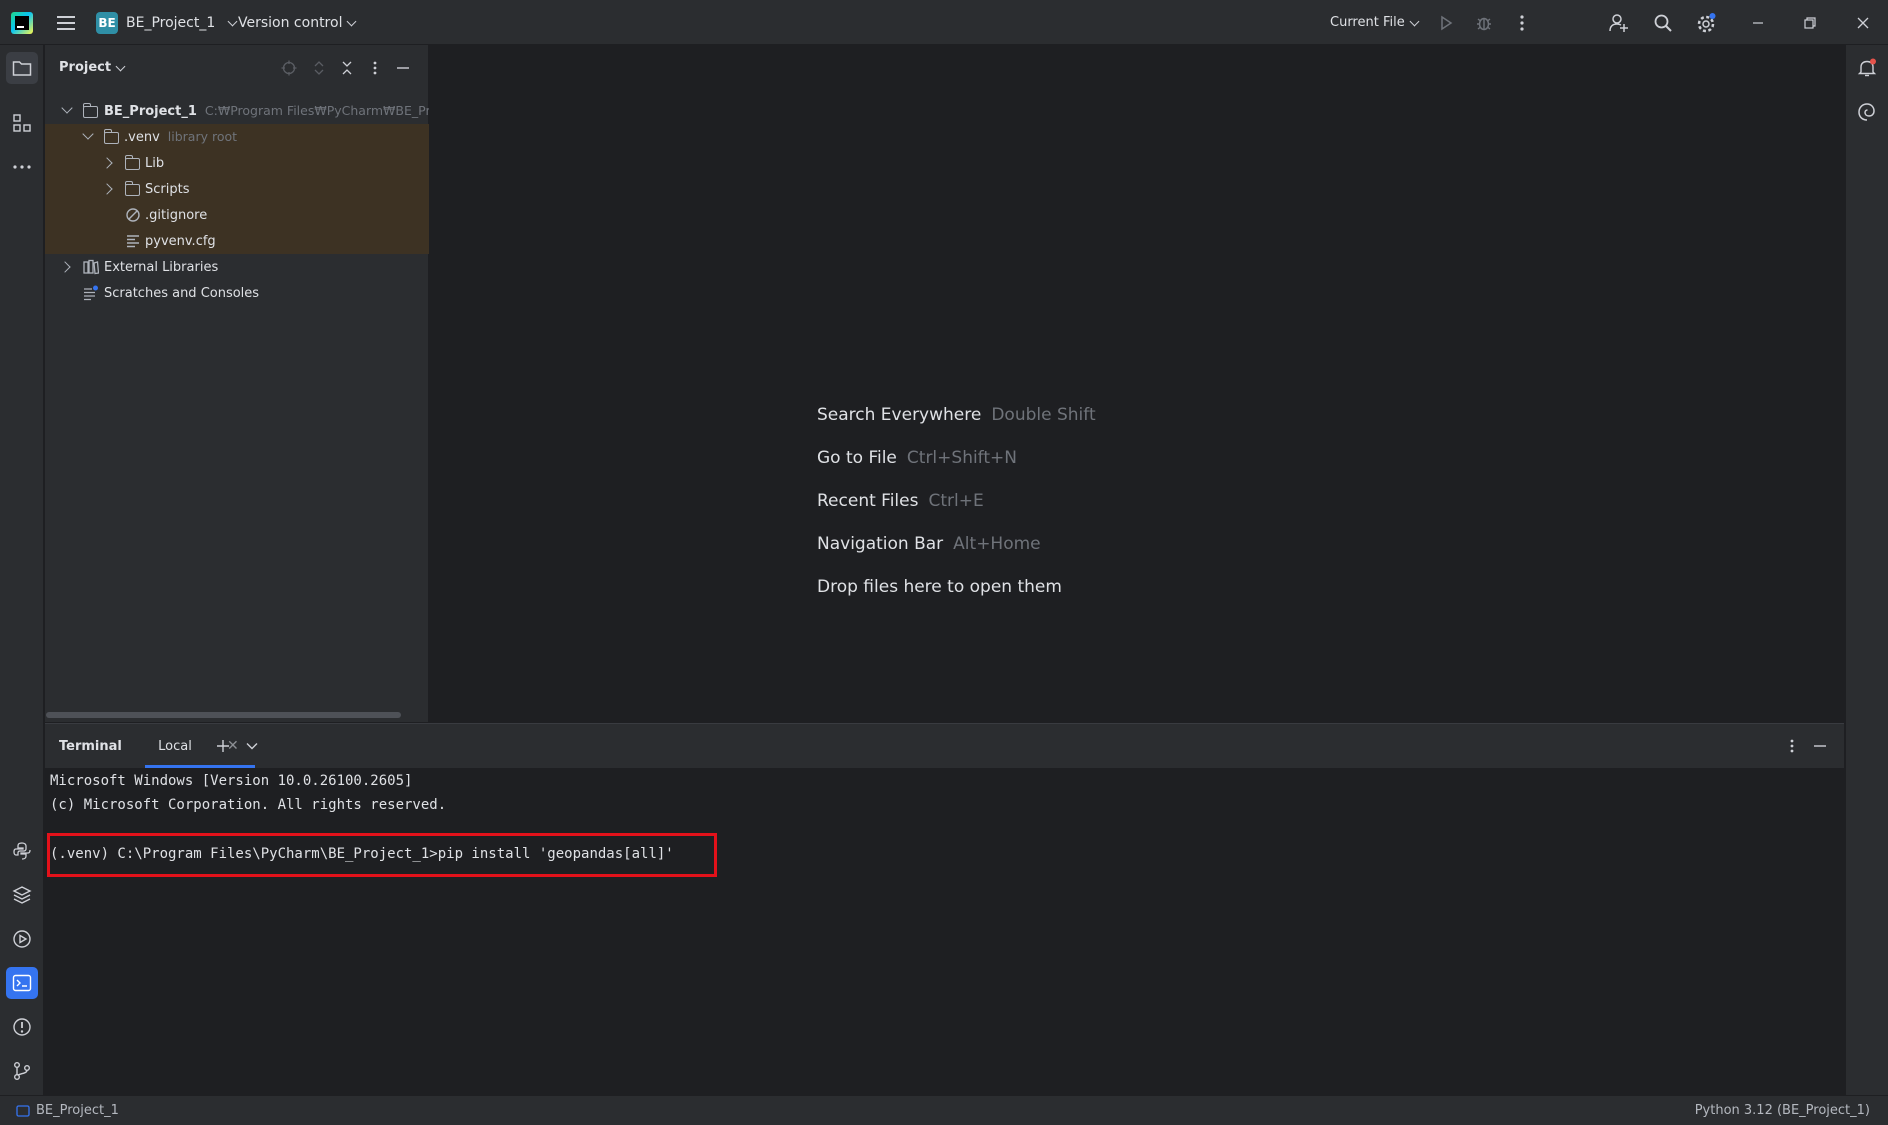 This screenshot has width=1888, height=1125. I want to click on collapse-all-icon, so click(347, 68).